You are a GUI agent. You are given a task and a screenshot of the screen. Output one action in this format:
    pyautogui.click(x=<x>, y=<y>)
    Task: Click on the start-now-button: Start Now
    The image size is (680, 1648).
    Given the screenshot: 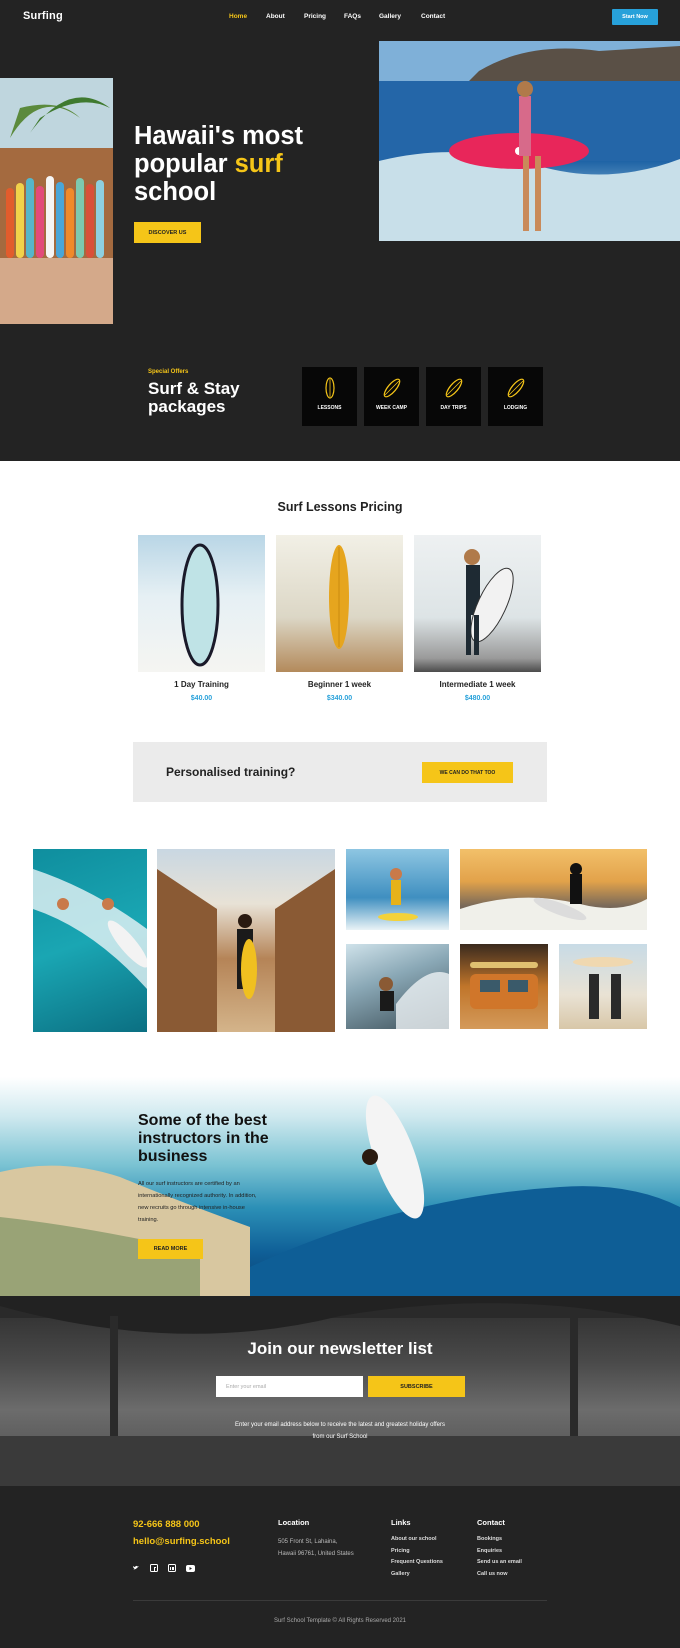 What is the action you would take?
    pyautogui.click(x=635, y=17)
    